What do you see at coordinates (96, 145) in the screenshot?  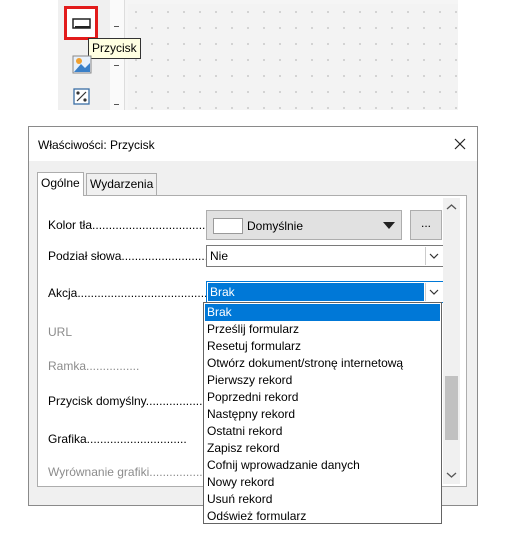 I see `dialog-title: Właściwości: Przycisk` at bounding box center [96, 145].